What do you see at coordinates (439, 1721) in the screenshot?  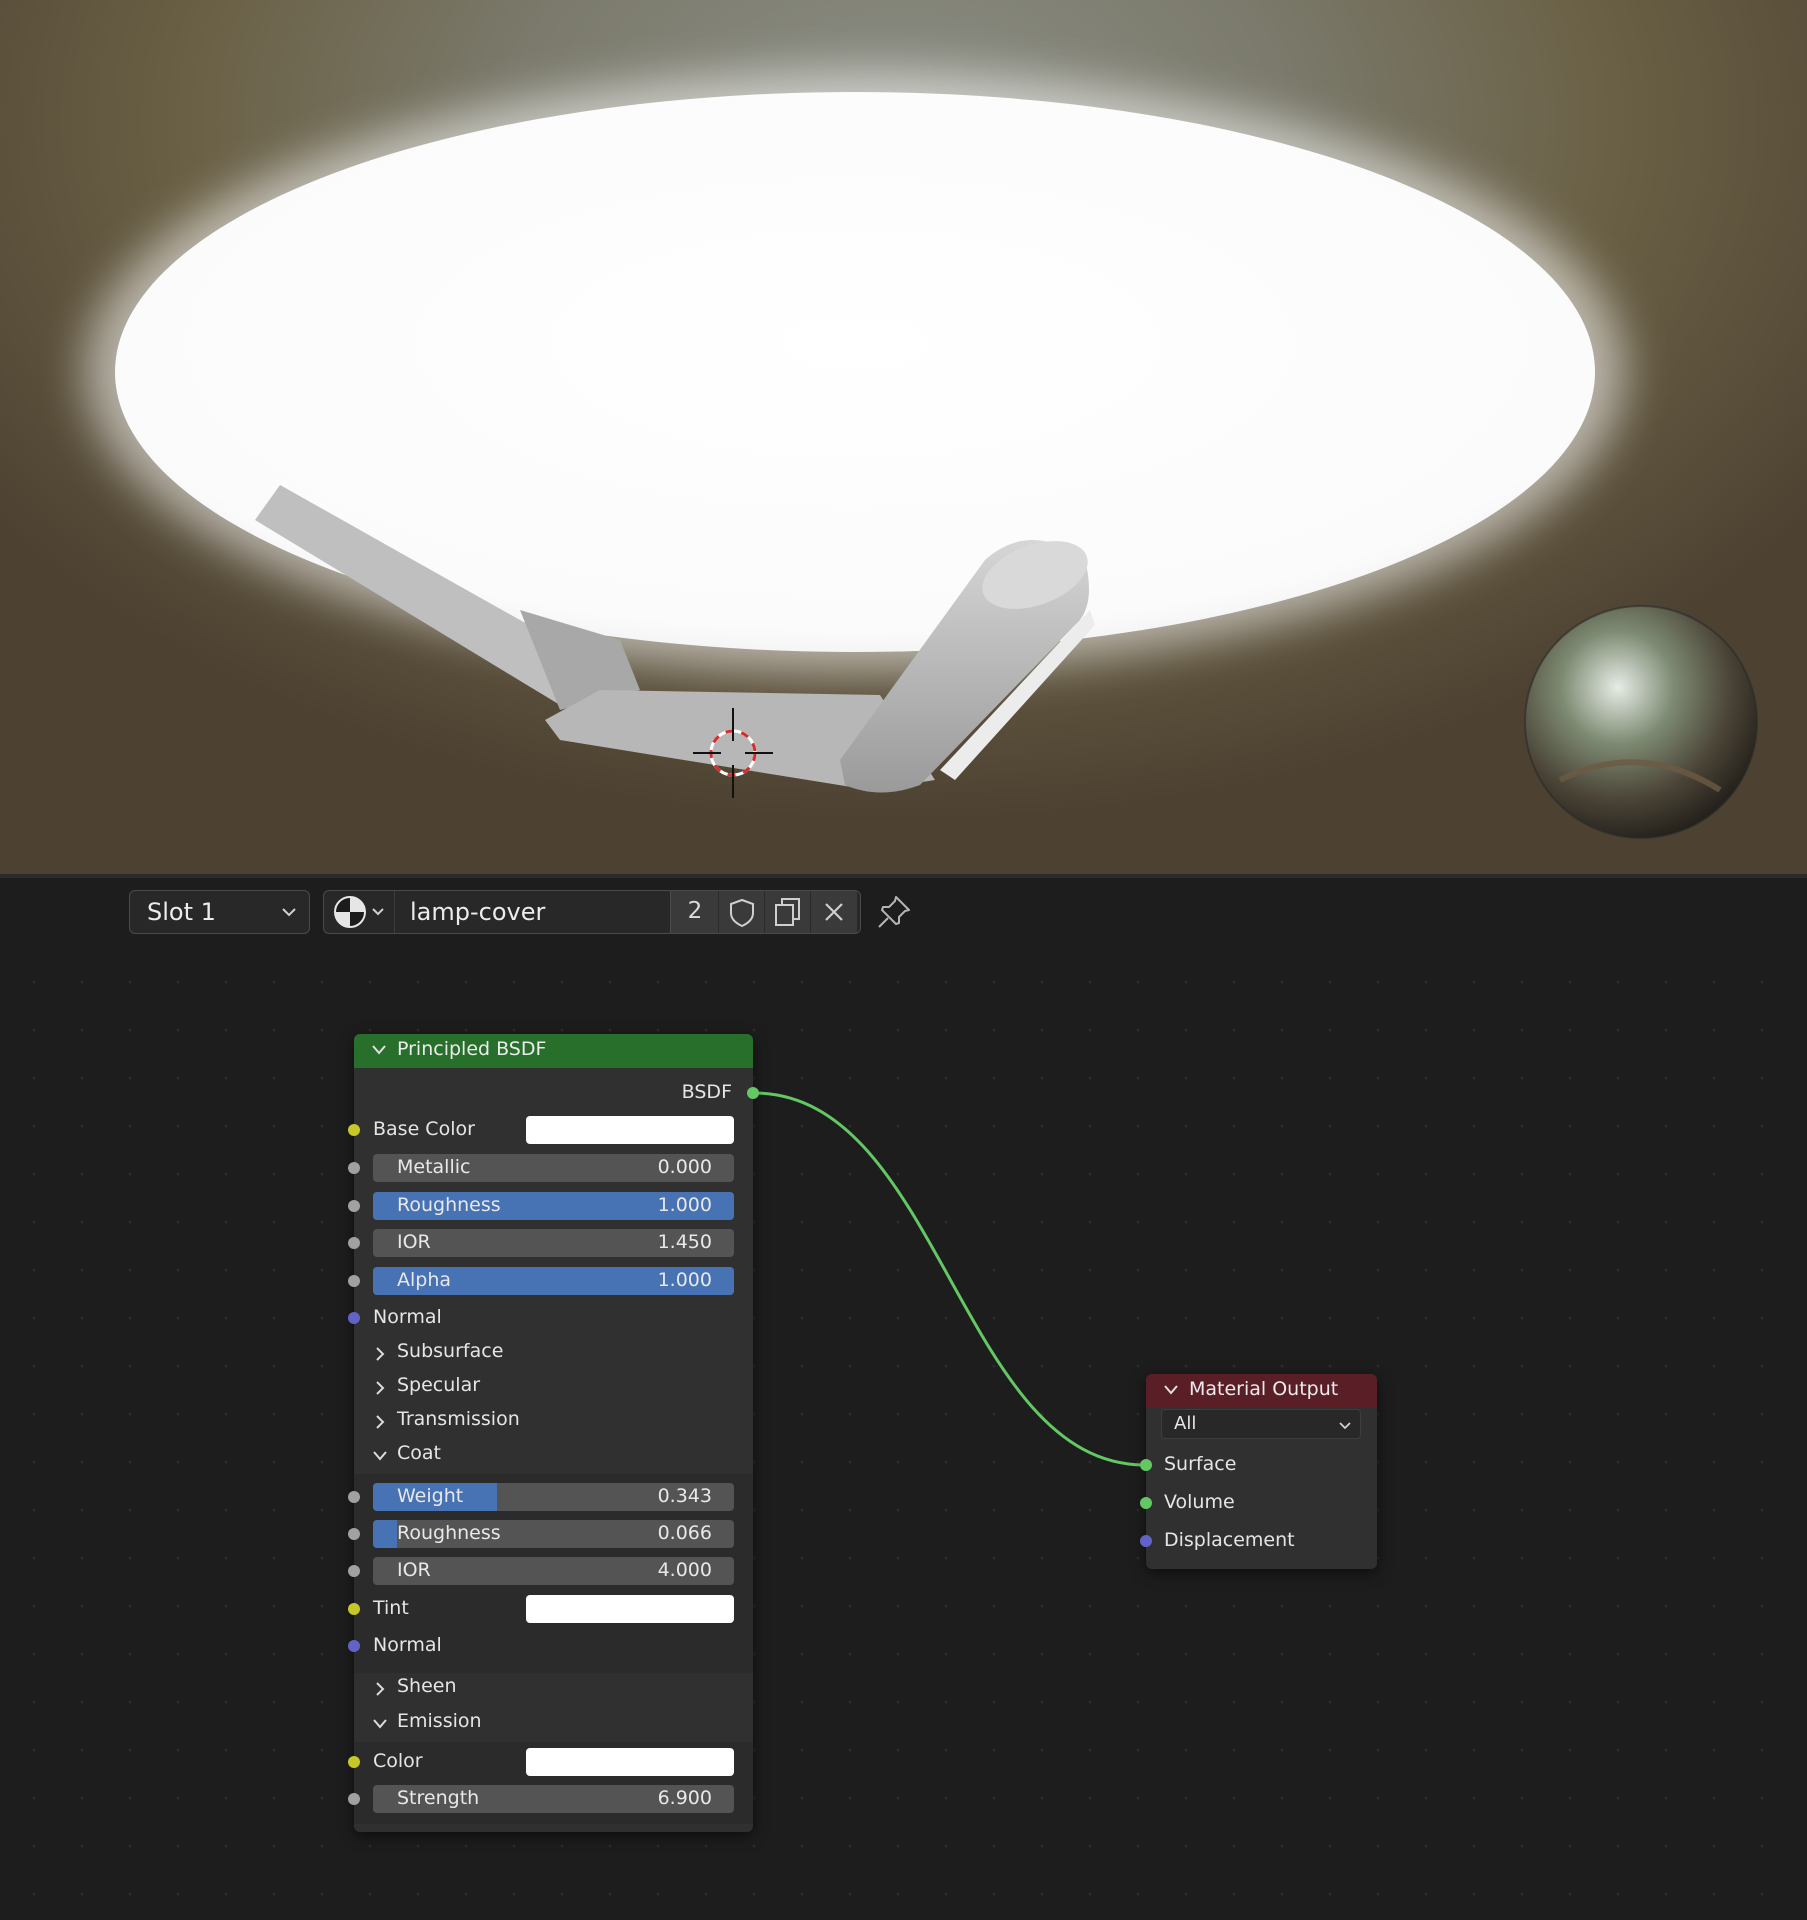 I see `panel-label: Emission` at bounding box center [439, 1721].